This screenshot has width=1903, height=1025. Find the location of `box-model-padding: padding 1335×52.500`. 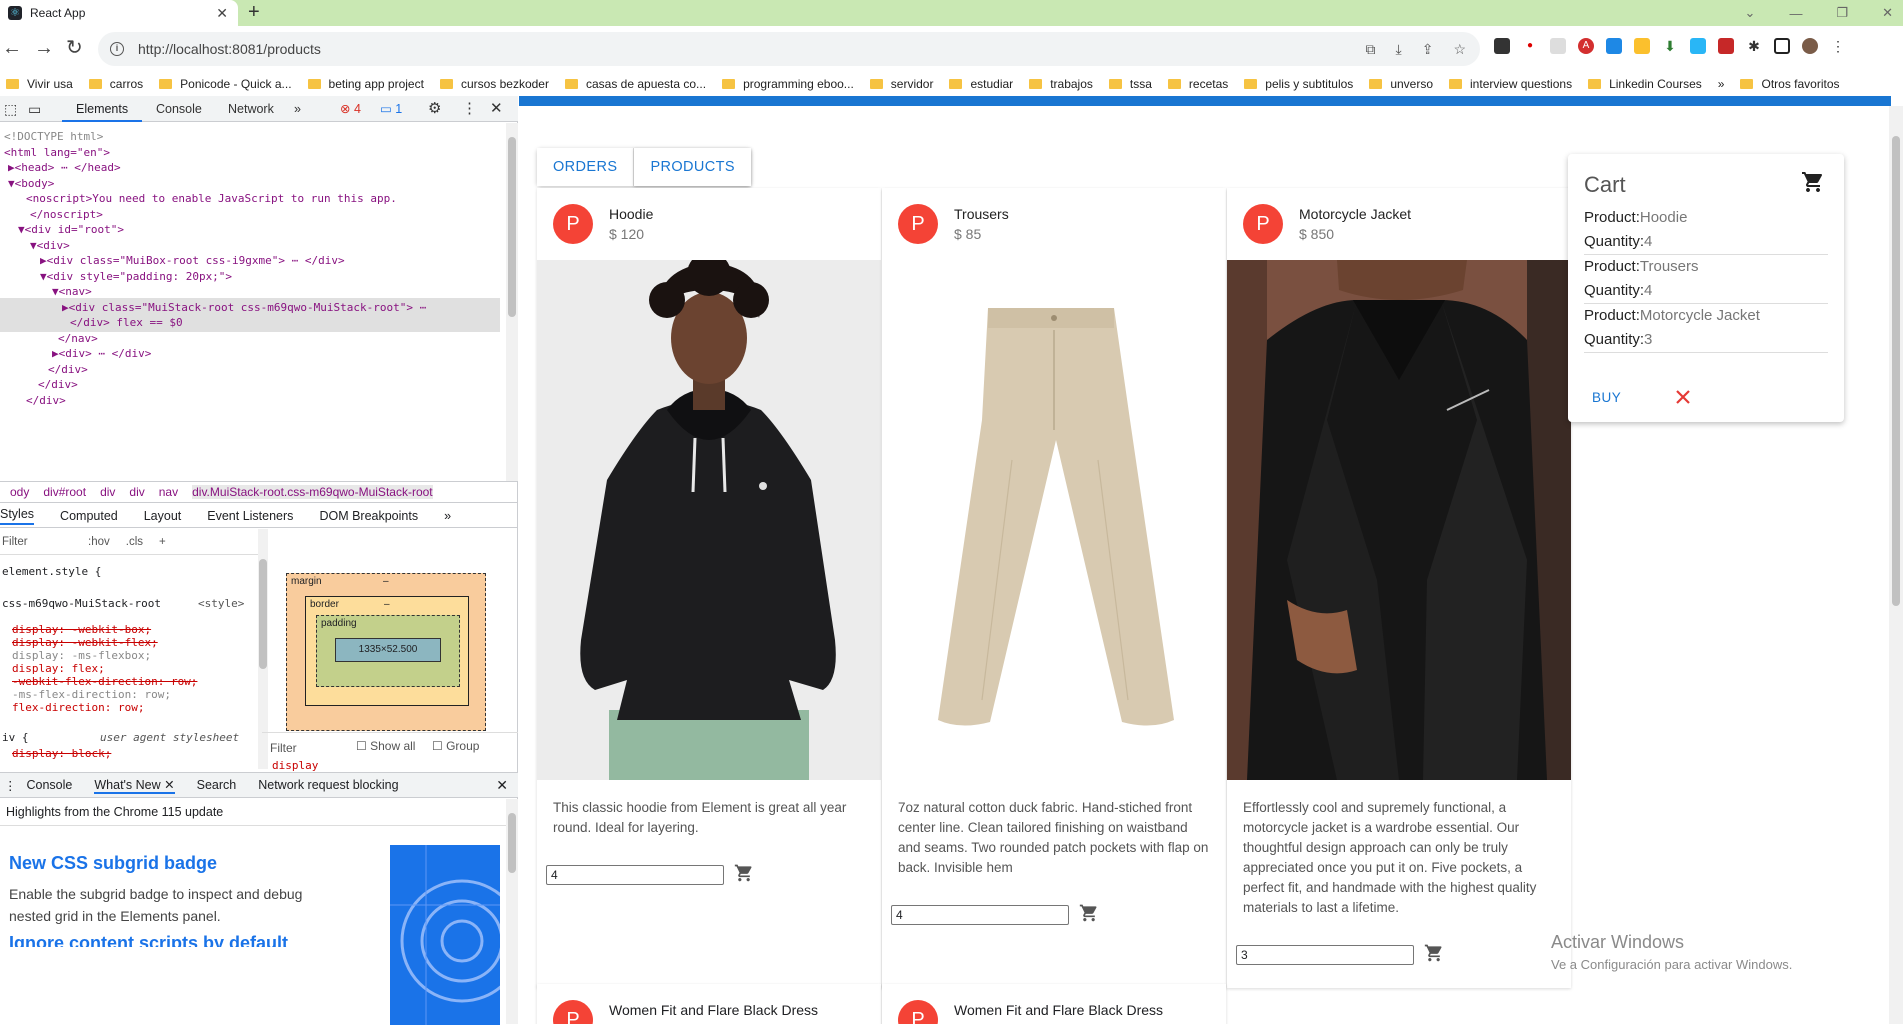

box-model-padding: padding 1335×52.500 is located at coordinates (388, 651).